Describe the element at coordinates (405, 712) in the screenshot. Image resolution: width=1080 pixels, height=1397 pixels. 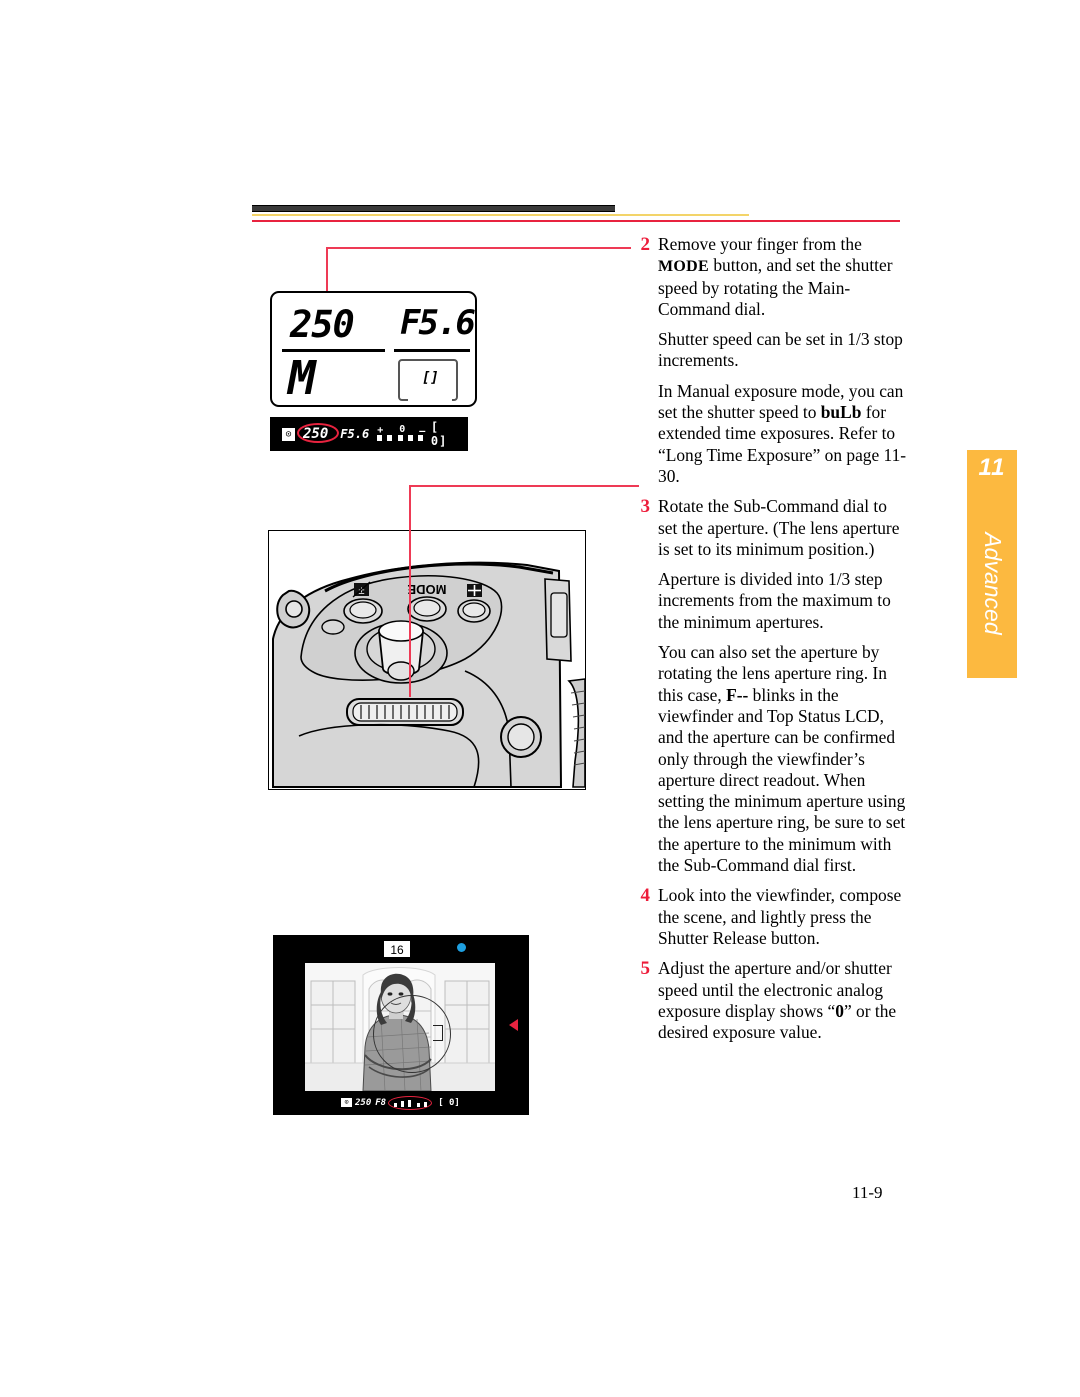
I see `sub-command-dial` at that location.